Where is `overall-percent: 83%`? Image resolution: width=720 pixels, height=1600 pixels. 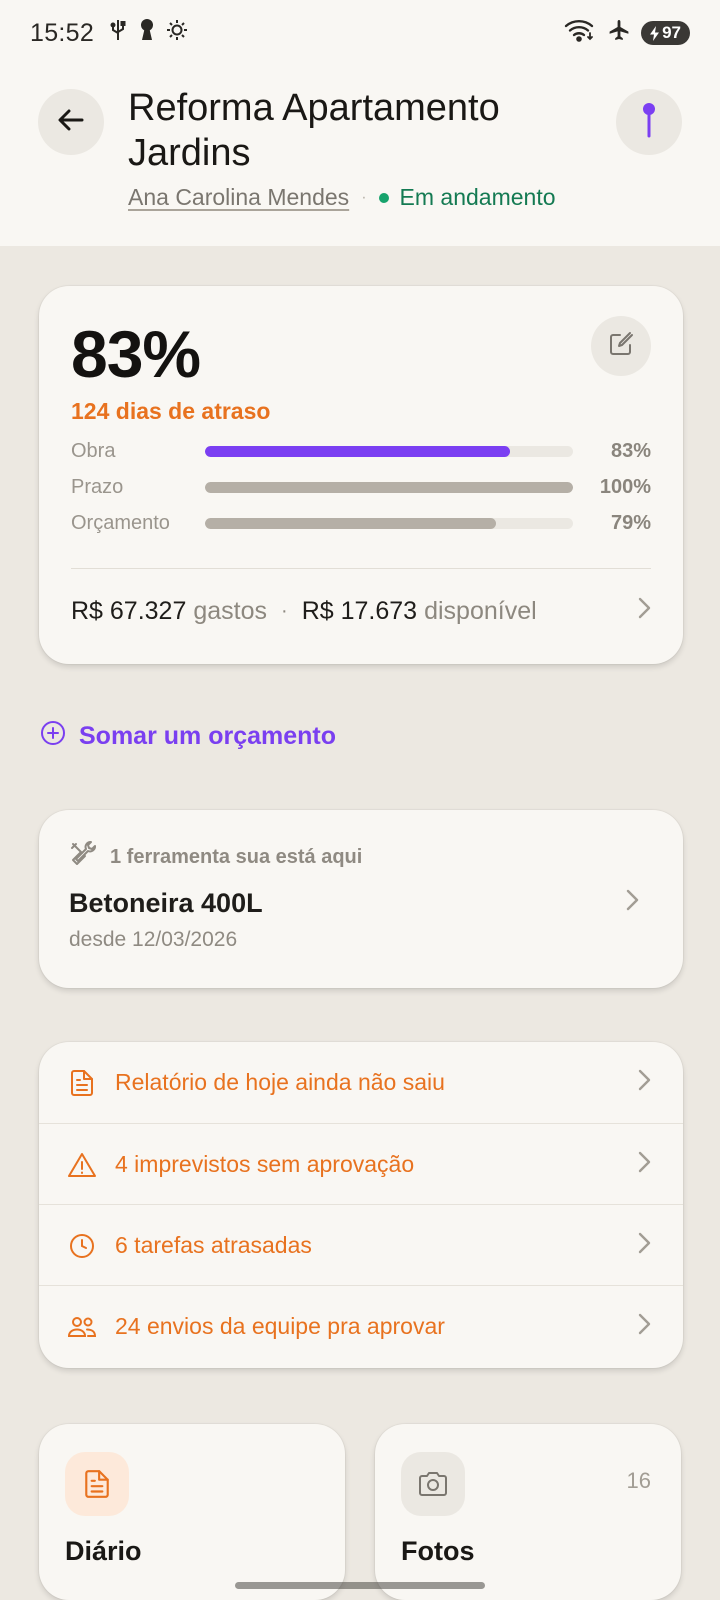
overall-percent: 83% is located at coordinates (136, 354).